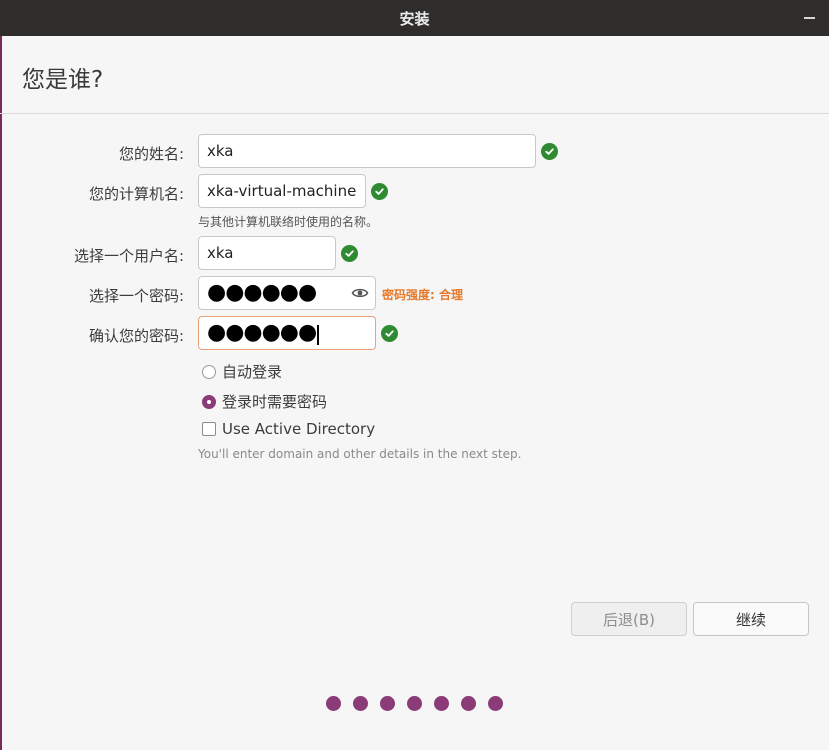 This screenshot has width=829, height=750. I want to click on active-directory-checkbox, so click(209, 429).